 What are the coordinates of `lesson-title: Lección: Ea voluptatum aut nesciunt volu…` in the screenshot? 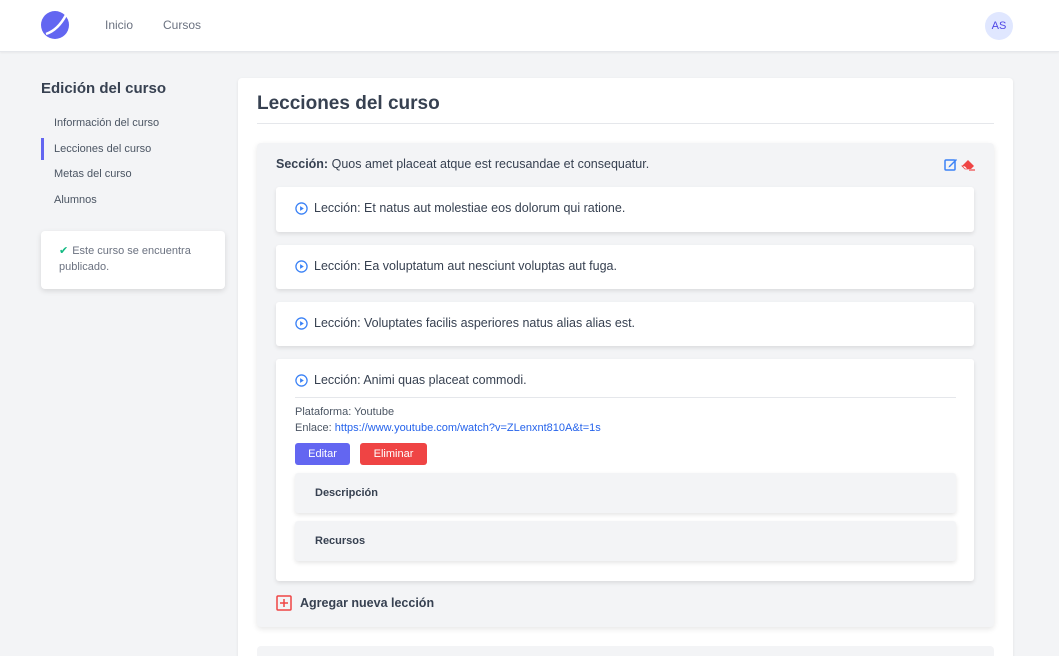 It's located at (465, 266).